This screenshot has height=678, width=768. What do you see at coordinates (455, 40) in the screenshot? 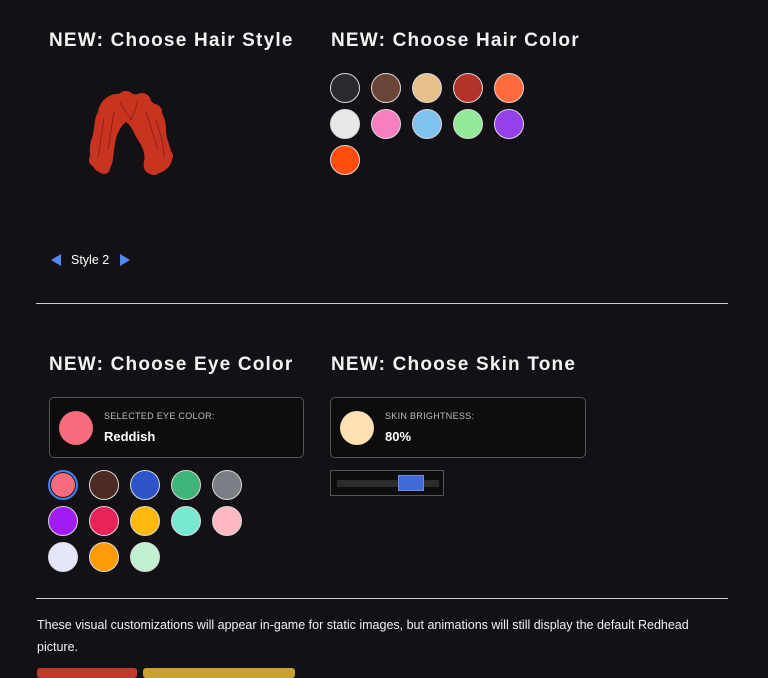
I see `hair-color-heading: NEW: Choose Hair Color` at bounding box center [455, 40].